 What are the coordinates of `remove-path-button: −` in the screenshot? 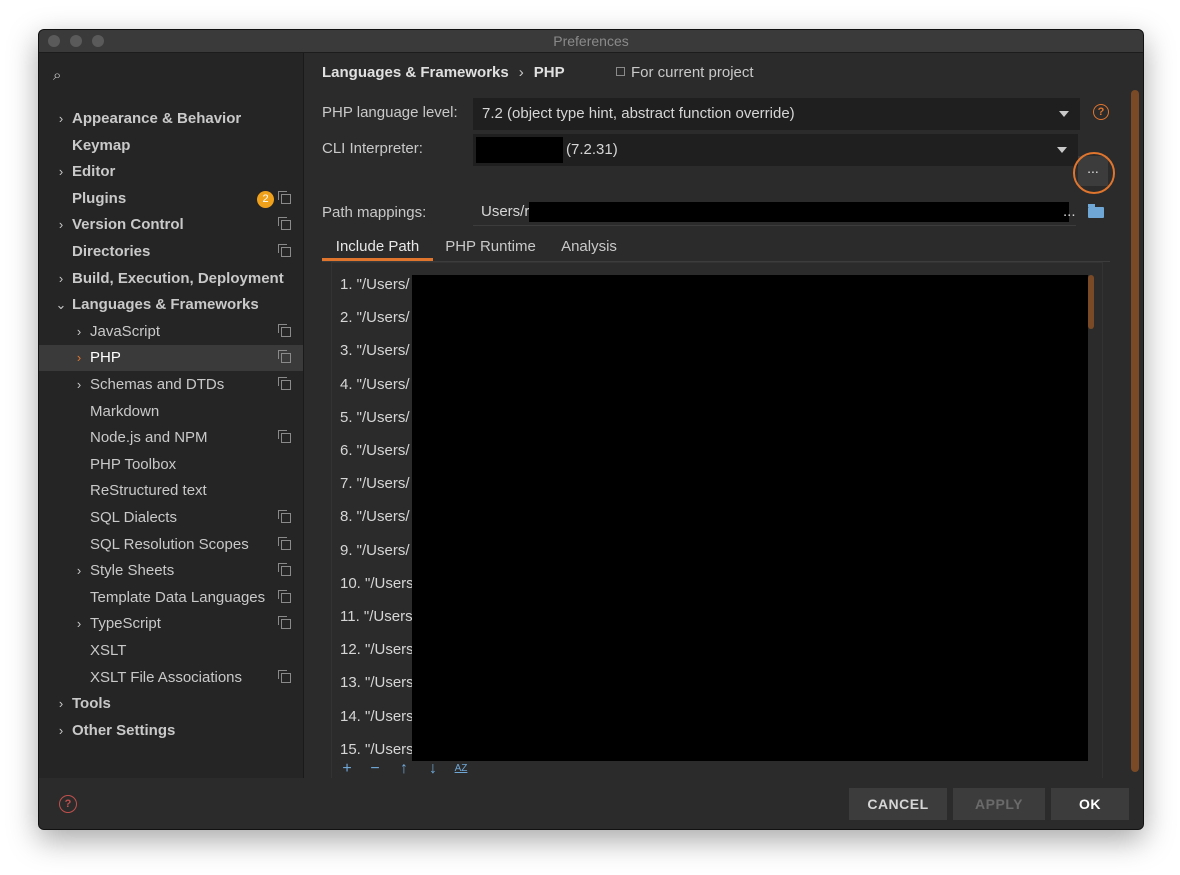 It's located at (375, 769).